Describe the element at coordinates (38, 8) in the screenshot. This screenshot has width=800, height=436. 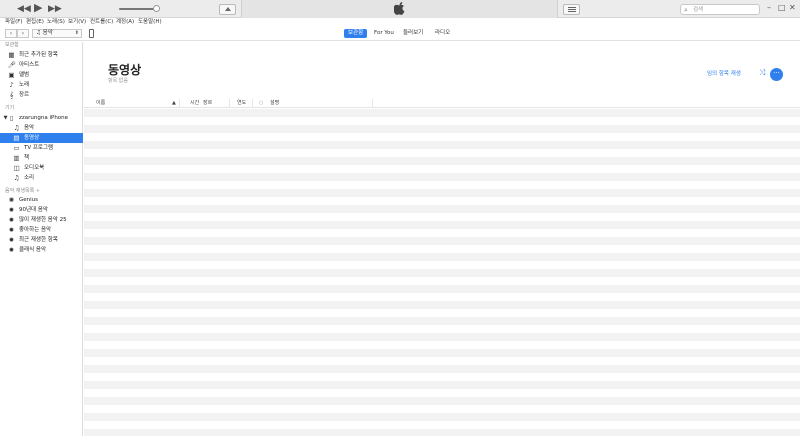
I see `play-icon: ▶` at that location.